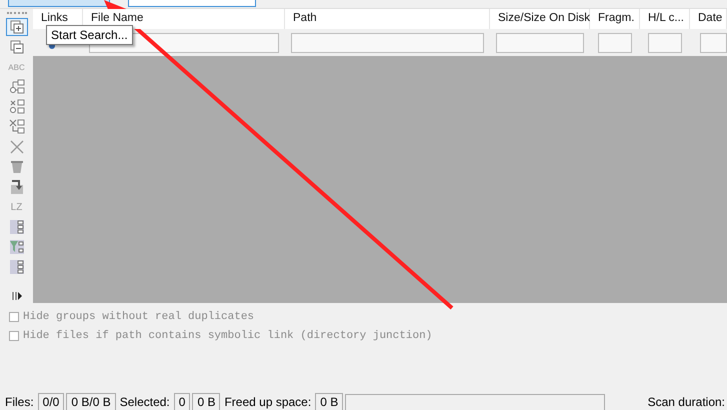 The width and height of the screenshot is (727, 410). I want to click on checkbox-label: Hide groups without real duplicates, so click(138, 317).